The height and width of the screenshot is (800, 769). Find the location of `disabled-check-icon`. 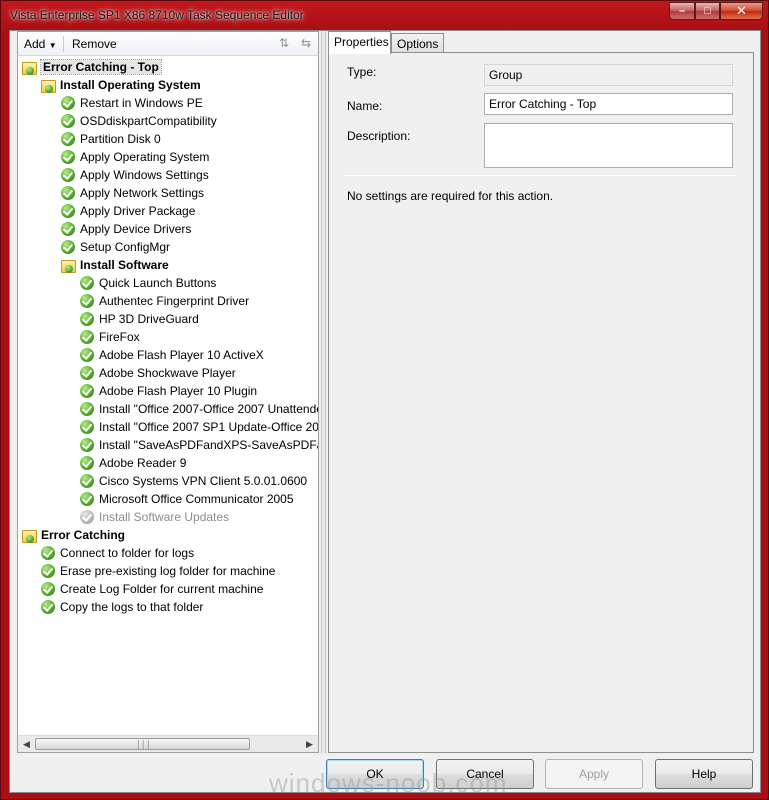

disabled-check-icon is located at coordinates (87, 517).